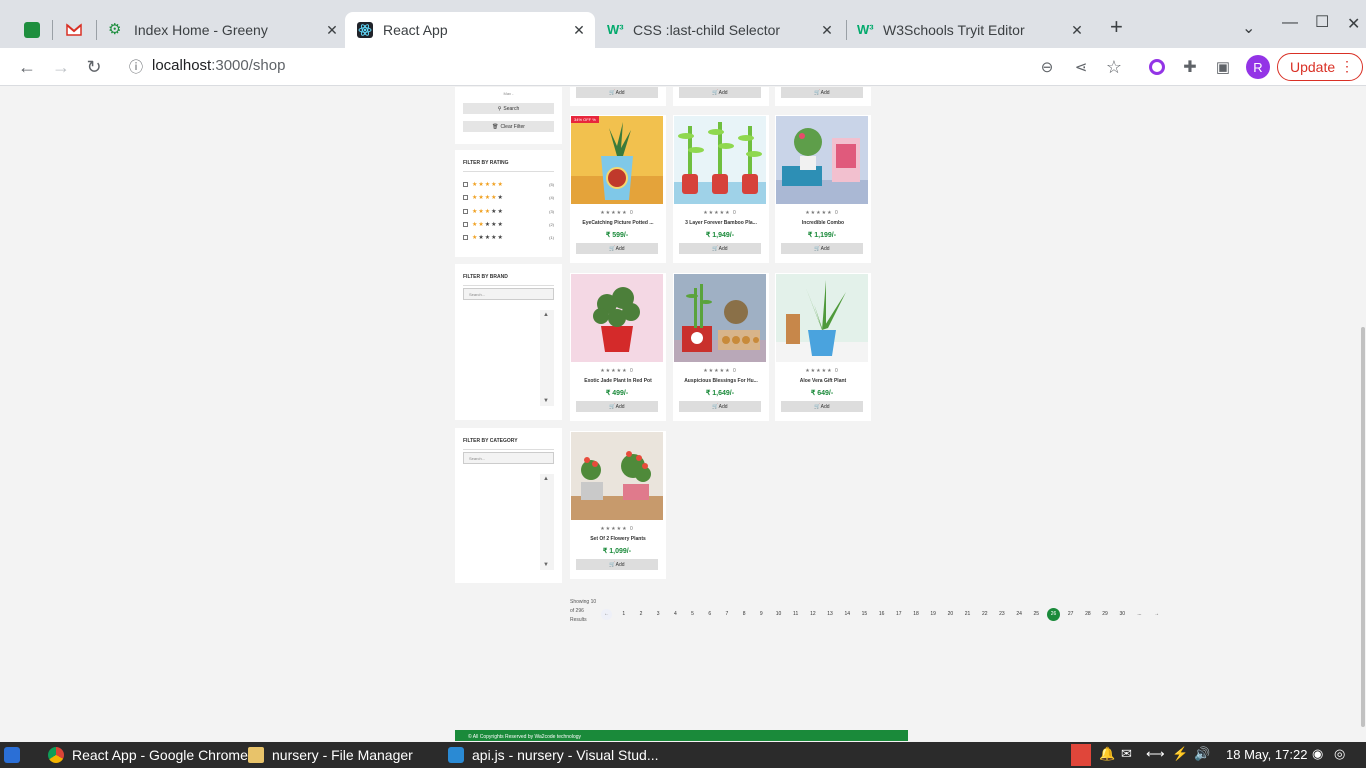  Describe the element at coordinates (1081, 67) in the screenshot. I see `share-icon: ⋖` at that location.